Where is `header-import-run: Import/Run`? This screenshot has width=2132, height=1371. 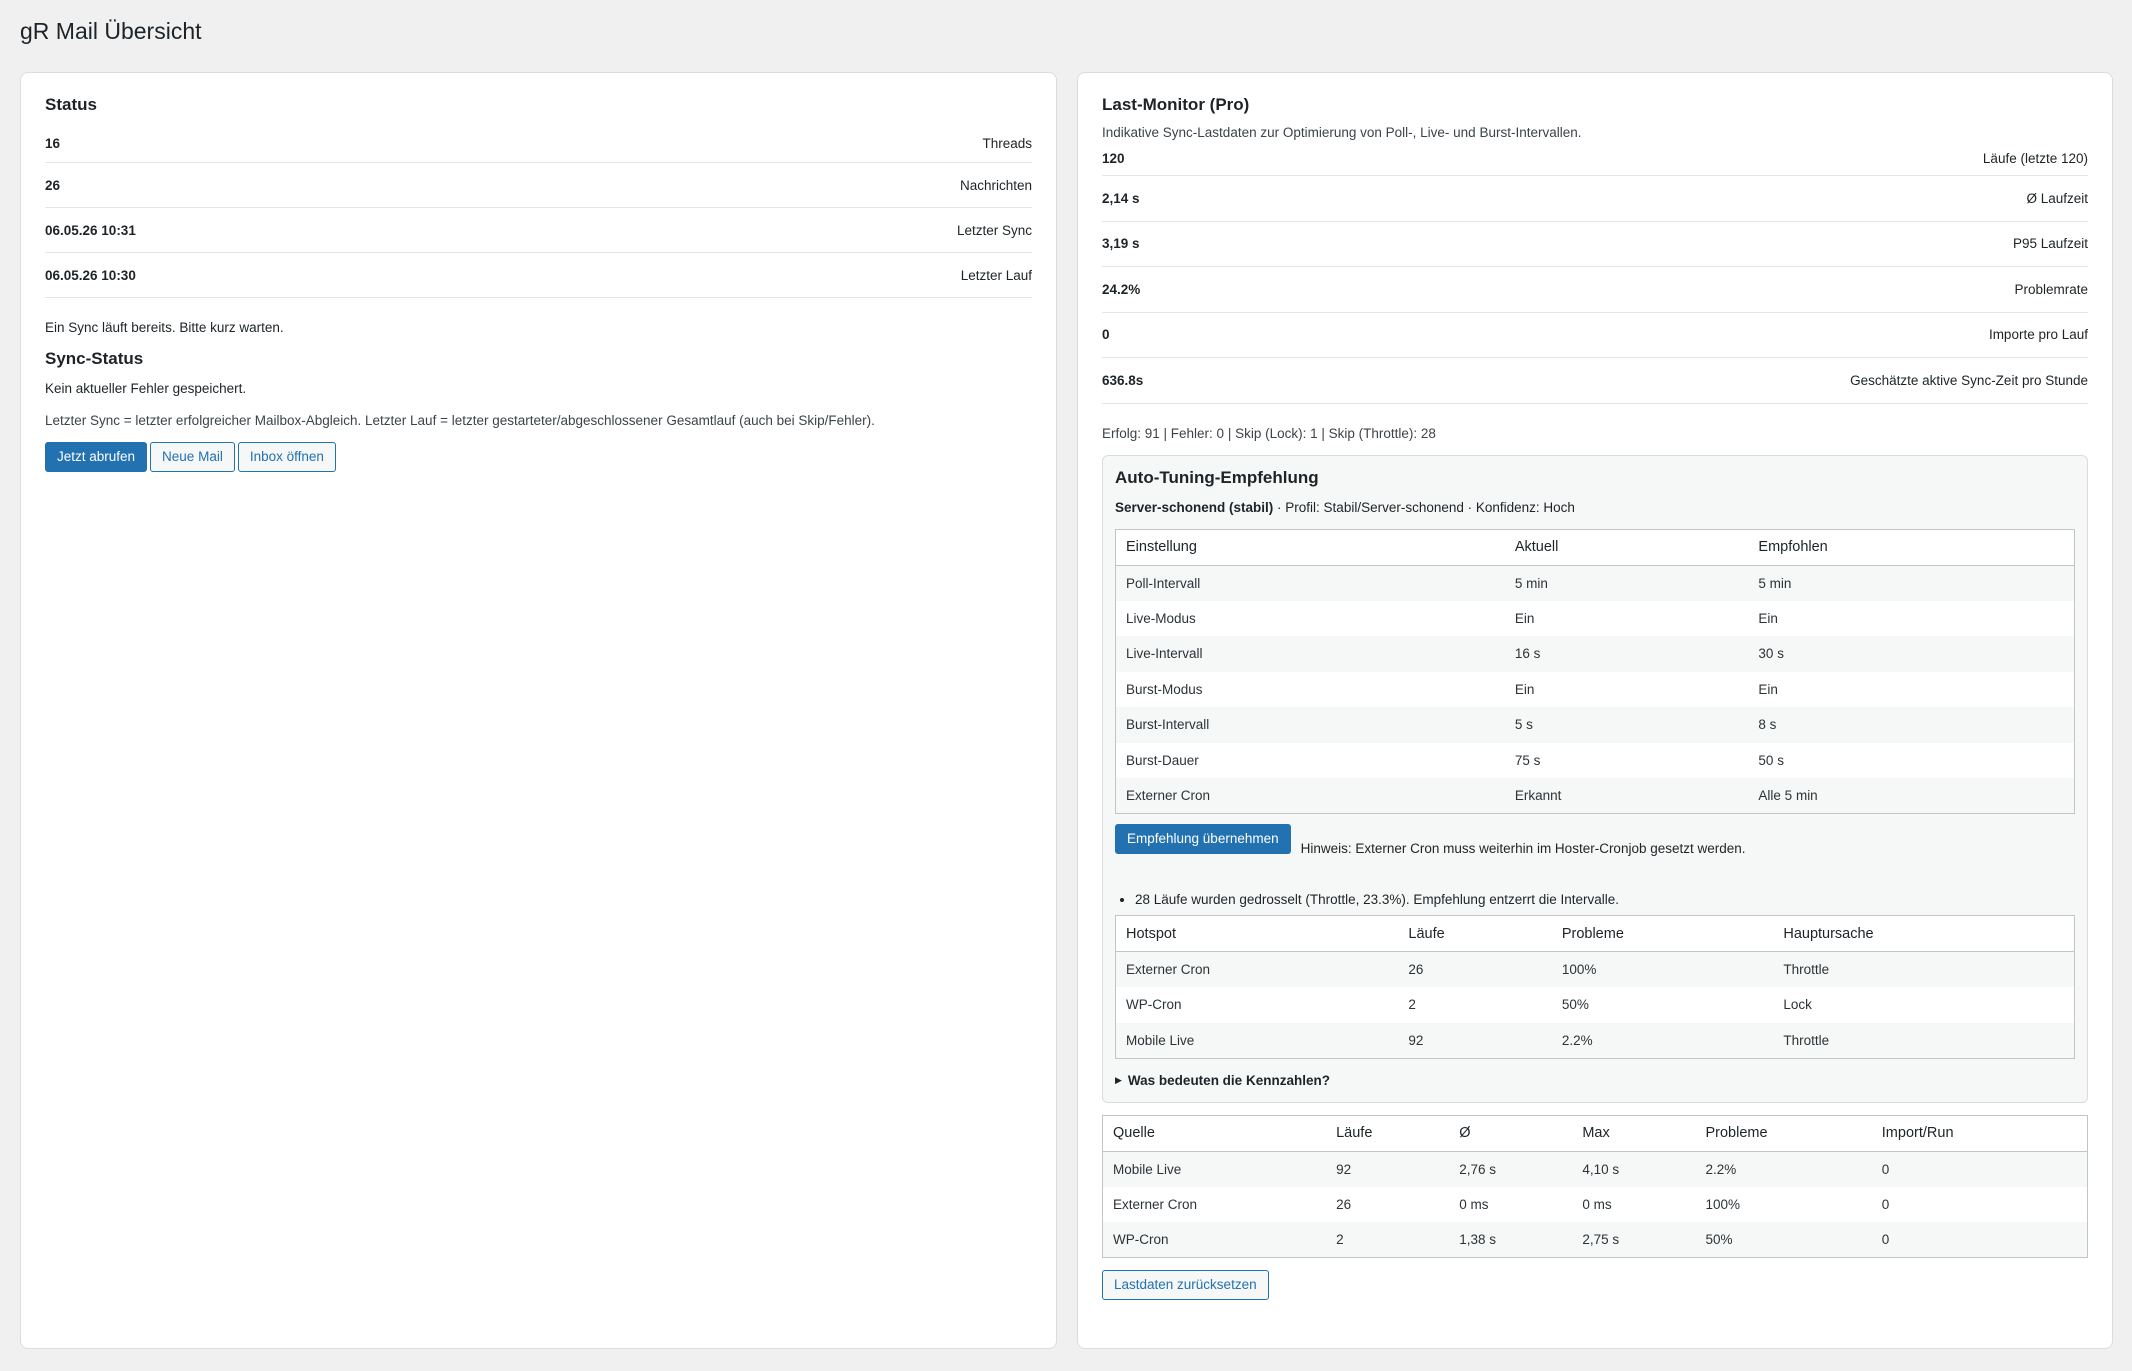 header-import-run: Import/Run is located at coordinates (1979, 1133).